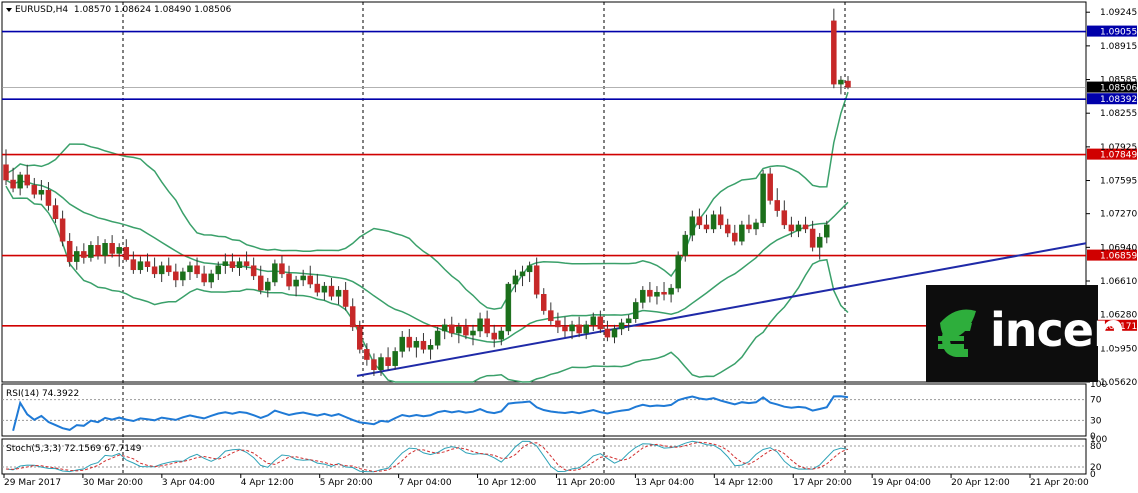 This screenshot has width=1138, height=493. What do you see at coordinates (152, 10) in the screenshot?
I see `ohlc-values: 1.08570 1.08624 1.08490 1.08506` at bounding box center [152, 10].